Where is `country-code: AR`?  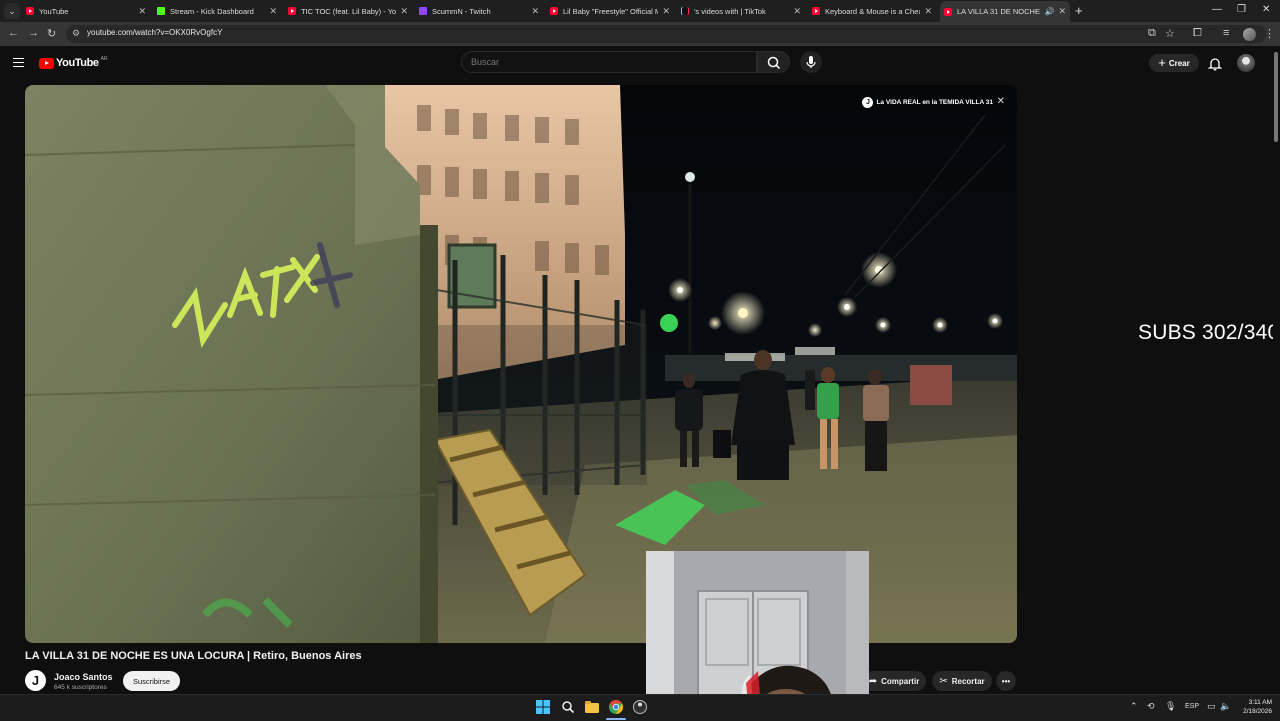
country-code: AR is located at coordinates (104, 59).